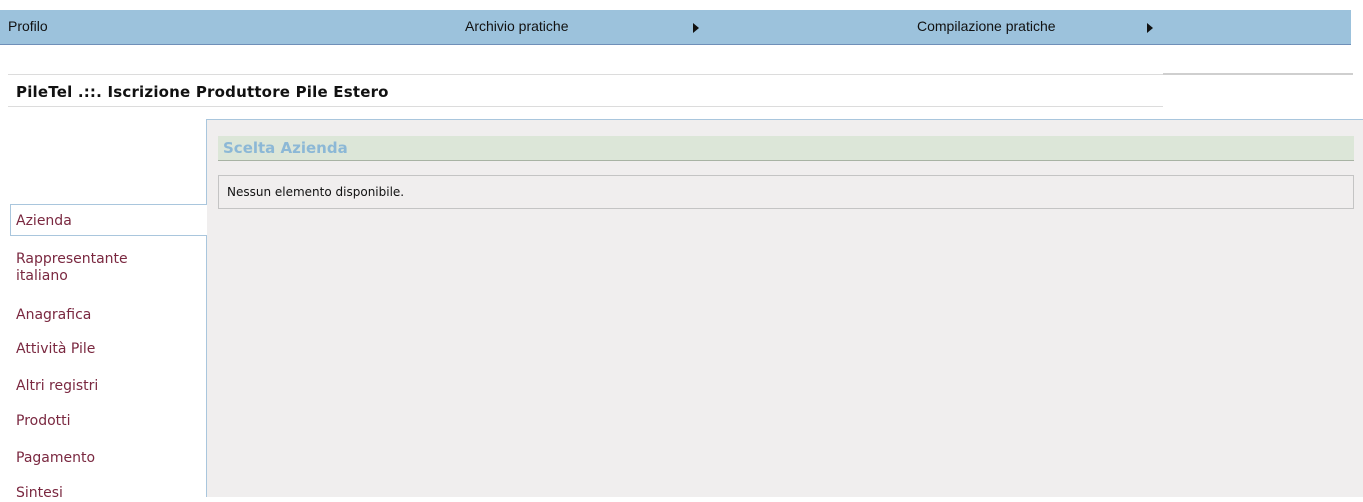  I want to click on menu-compilazione-pratiche: Compilazione pratiche, so click(986, 26).